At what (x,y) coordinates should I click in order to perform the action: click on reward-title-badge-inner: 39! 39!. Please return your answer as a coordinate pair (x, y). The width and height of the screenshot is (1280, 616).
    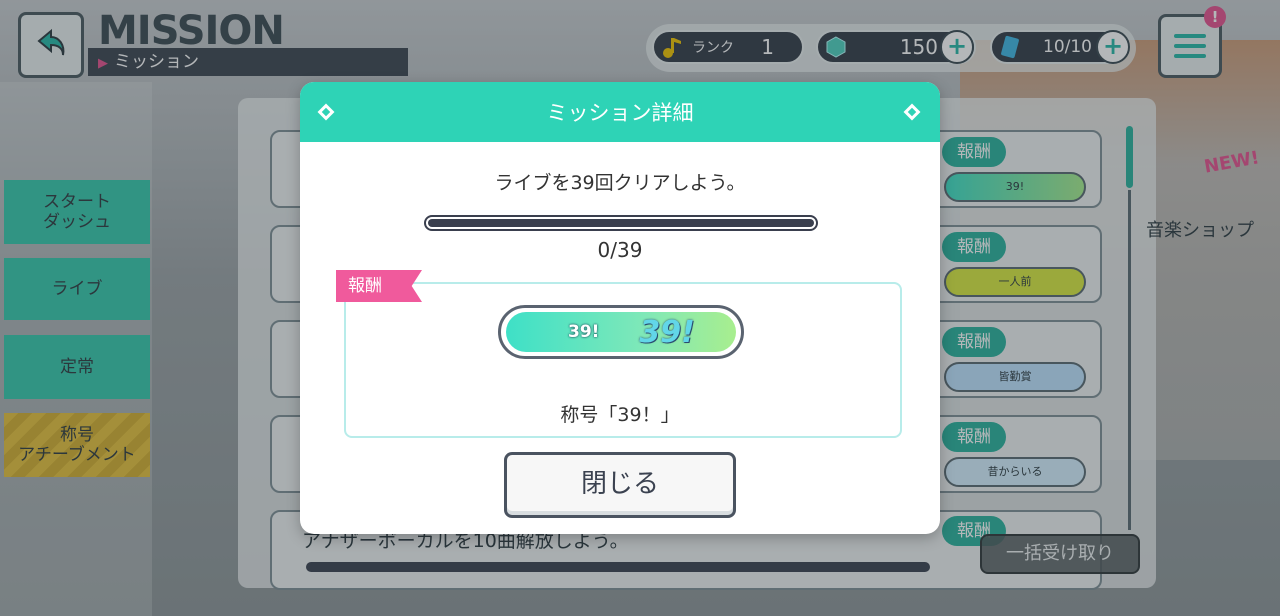
    Looking at the image, I should click on (621, 332).